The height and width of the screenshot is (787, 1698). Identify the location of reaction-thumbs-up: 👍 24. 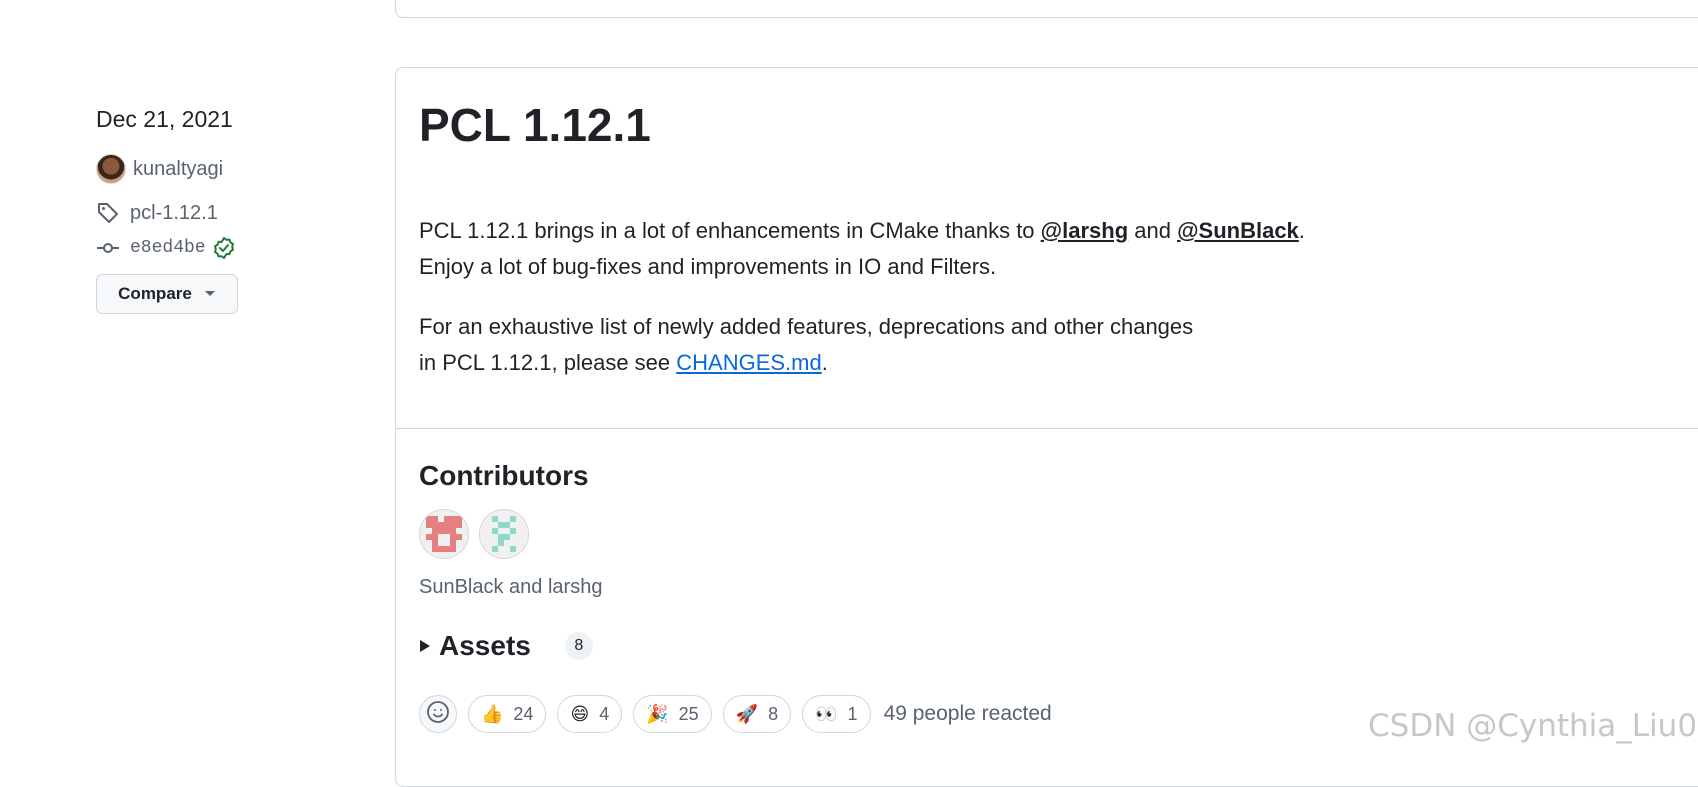
(507, 714).